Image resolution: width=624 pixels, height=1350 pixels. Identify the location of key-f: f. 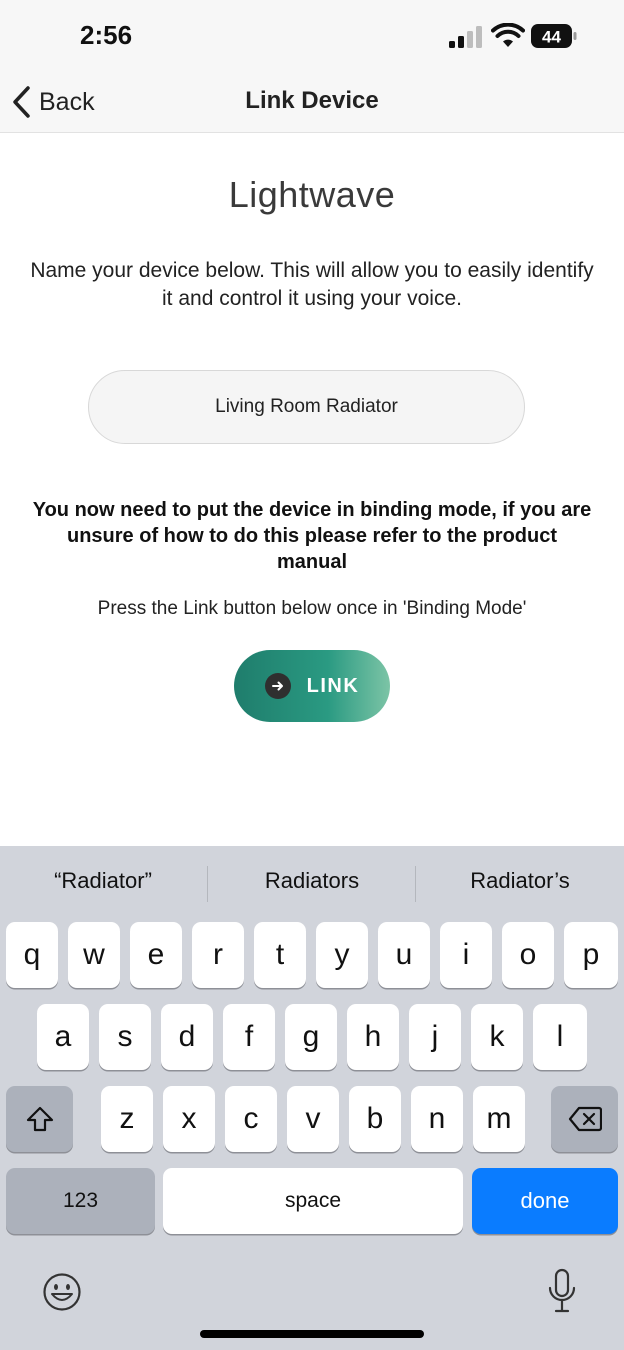
(249, 1037).